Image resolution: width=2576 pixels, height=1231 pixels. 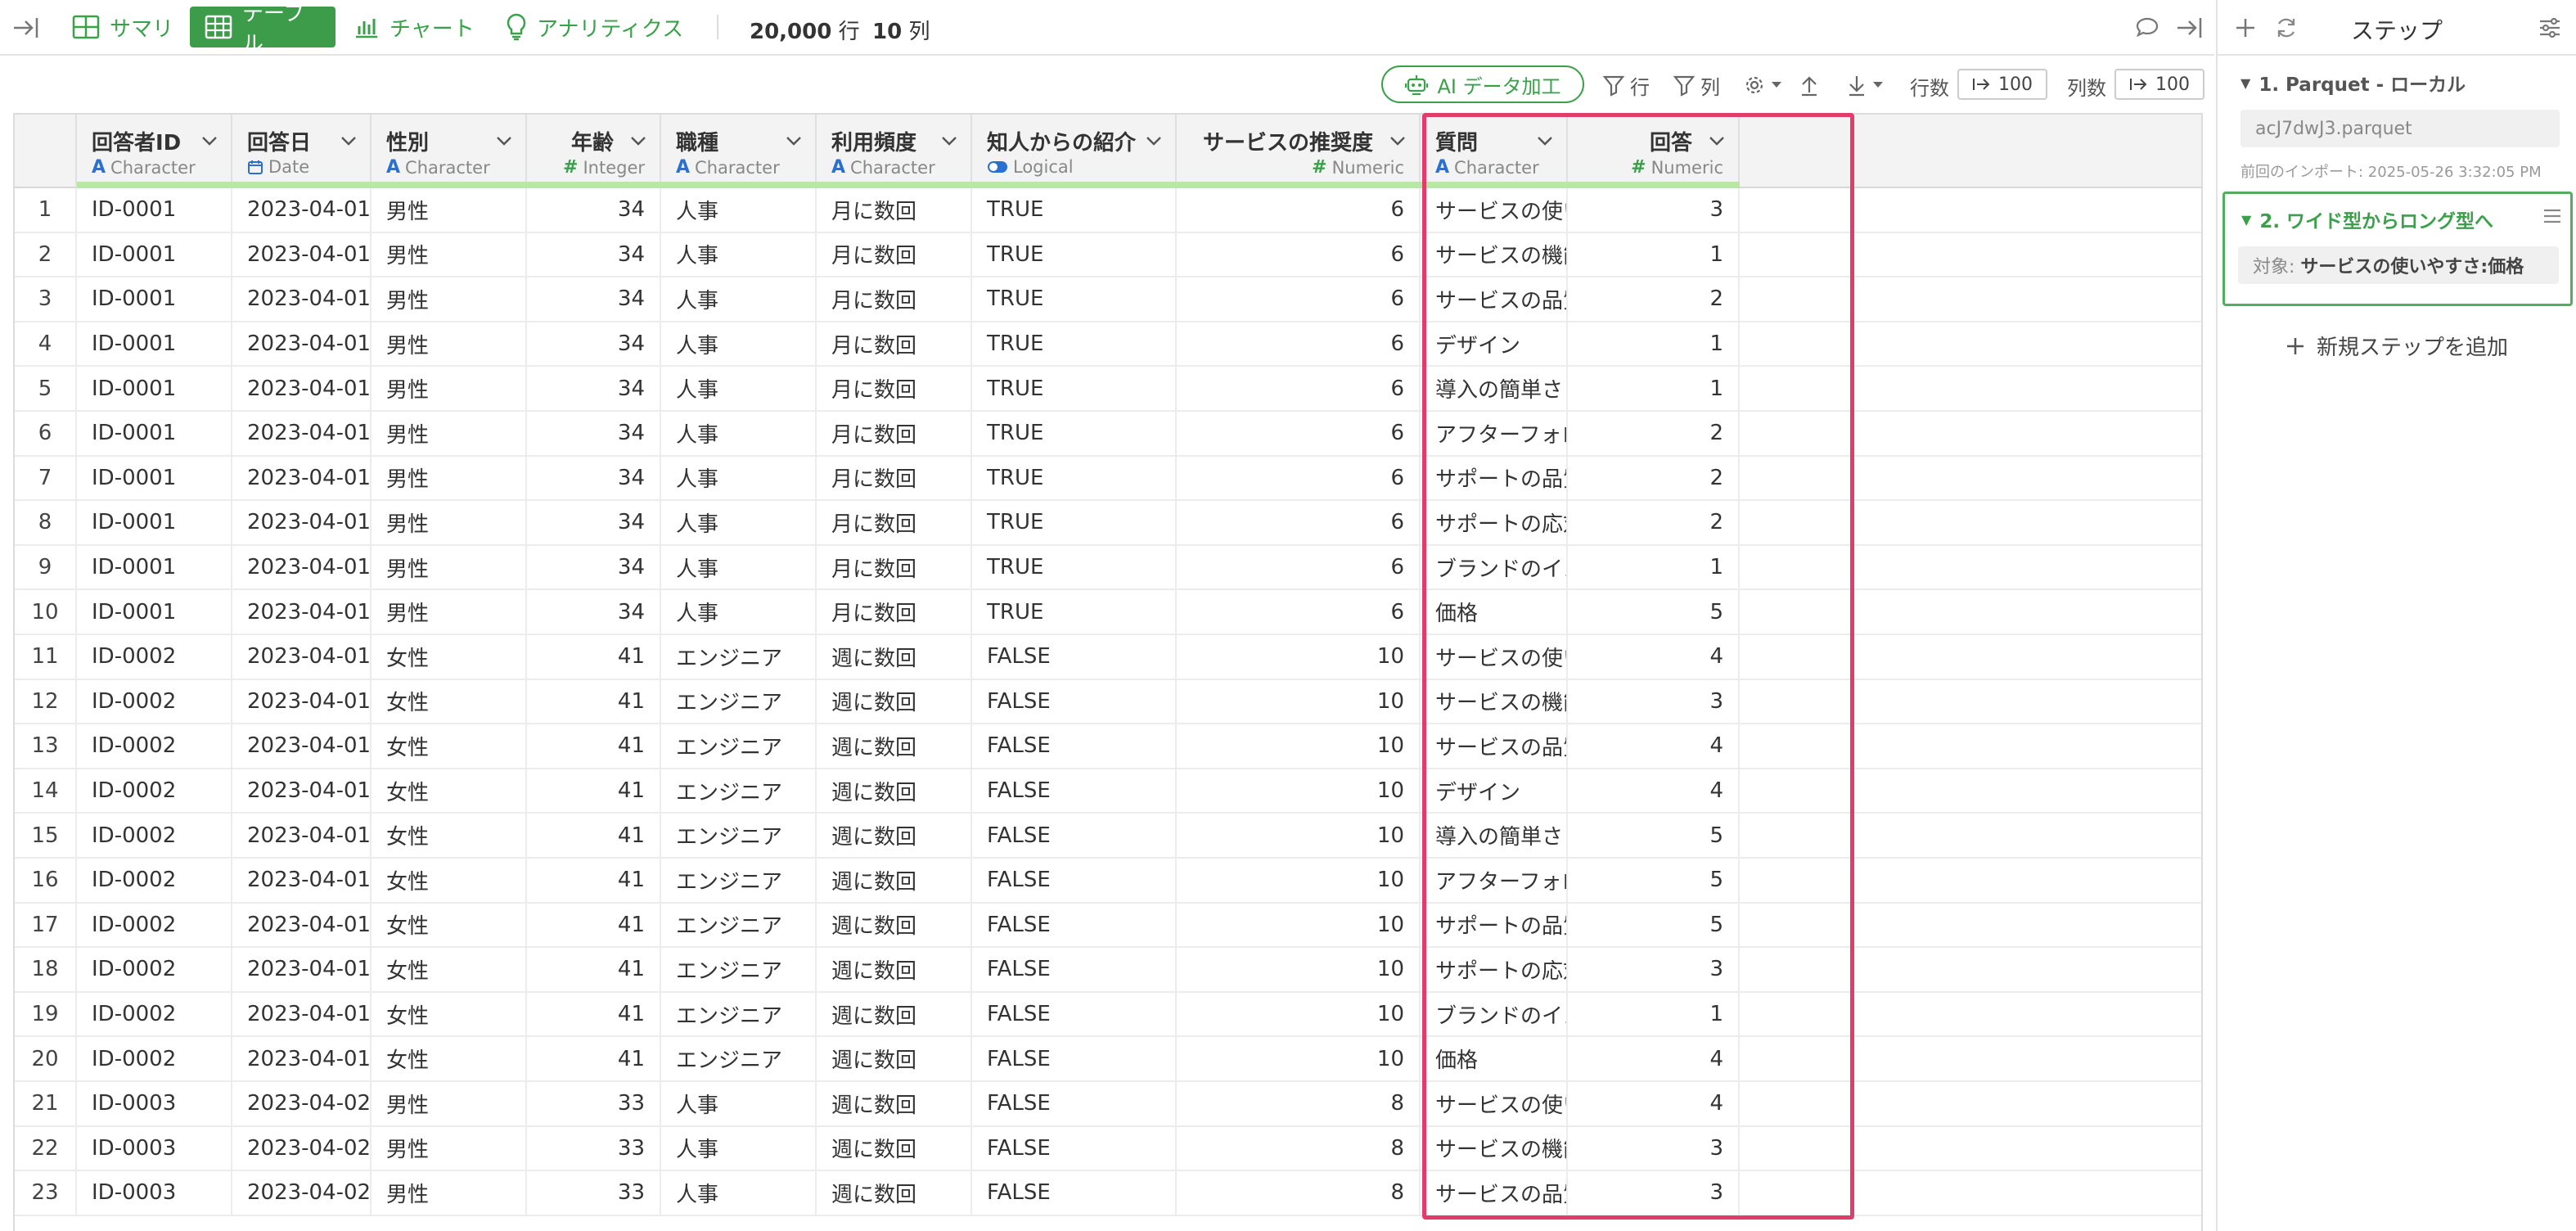 I want to click on table-cell: アフターフォローの充実度, so click(x=1494, y=880).